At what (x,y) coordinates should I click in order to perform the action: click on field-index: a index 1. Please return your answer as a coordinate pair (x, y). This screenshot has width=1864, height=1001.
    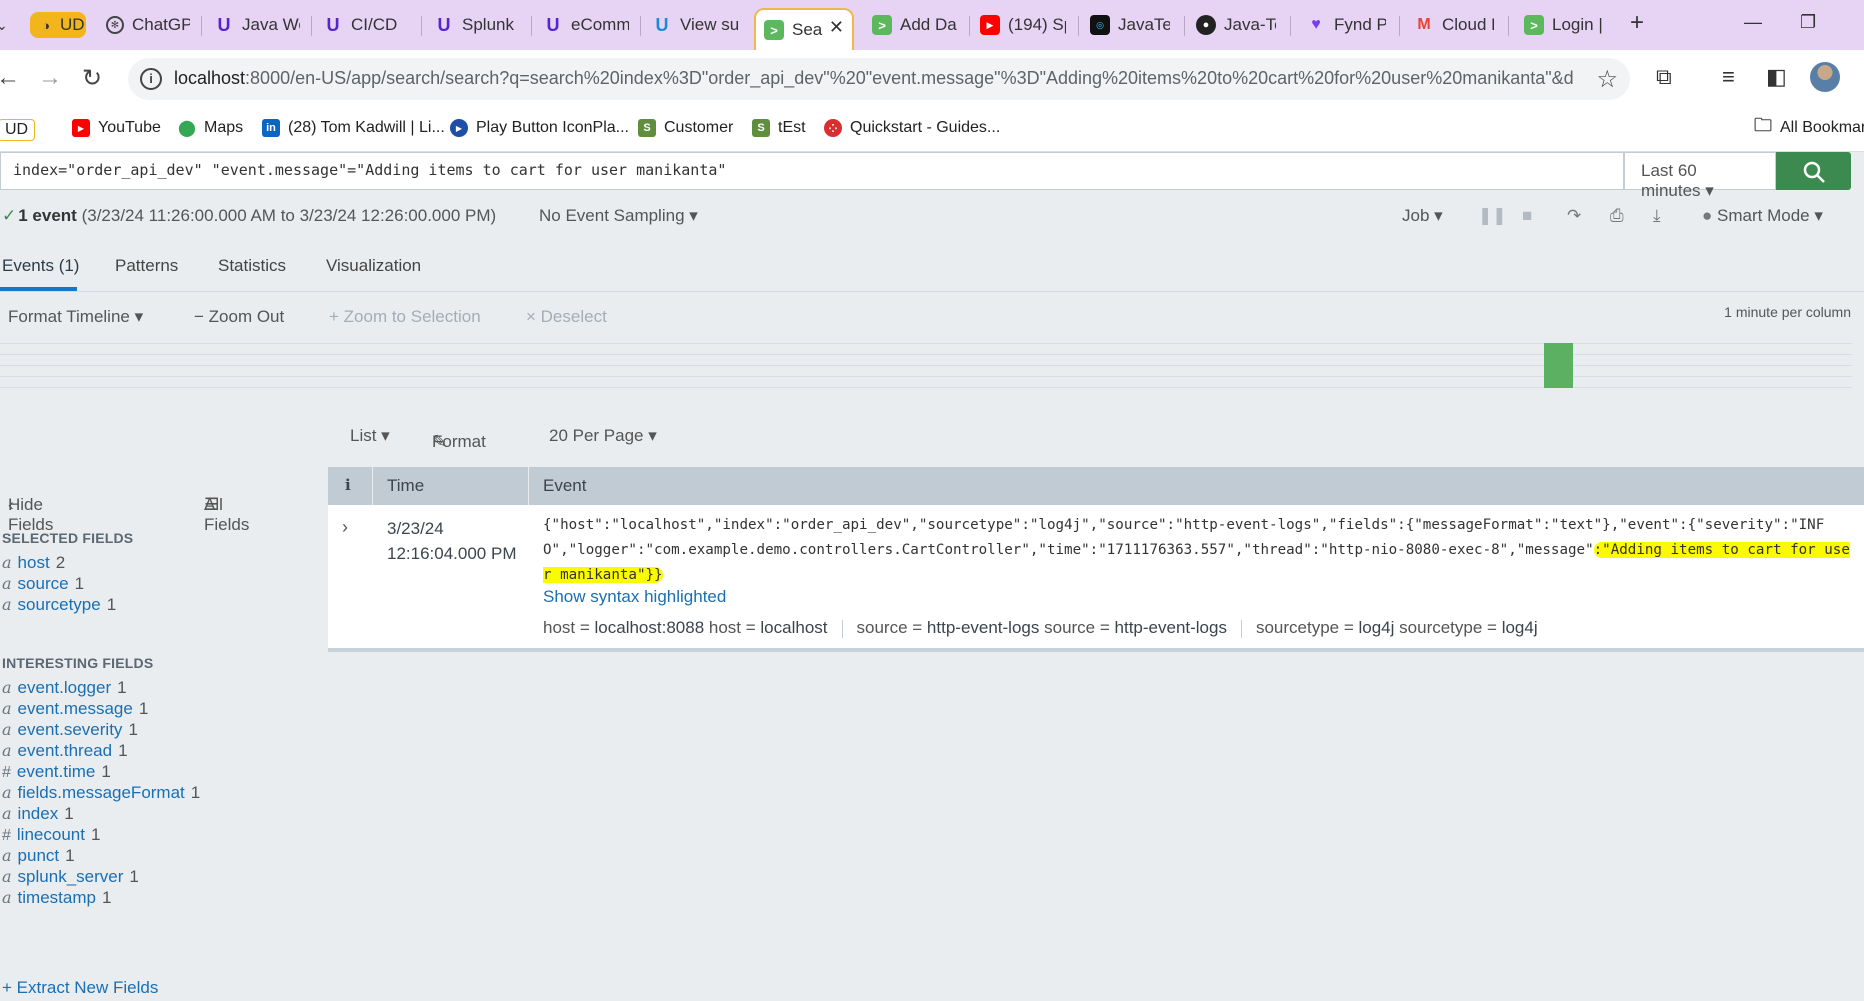
    Looking at the image, I should click on (38, 814).